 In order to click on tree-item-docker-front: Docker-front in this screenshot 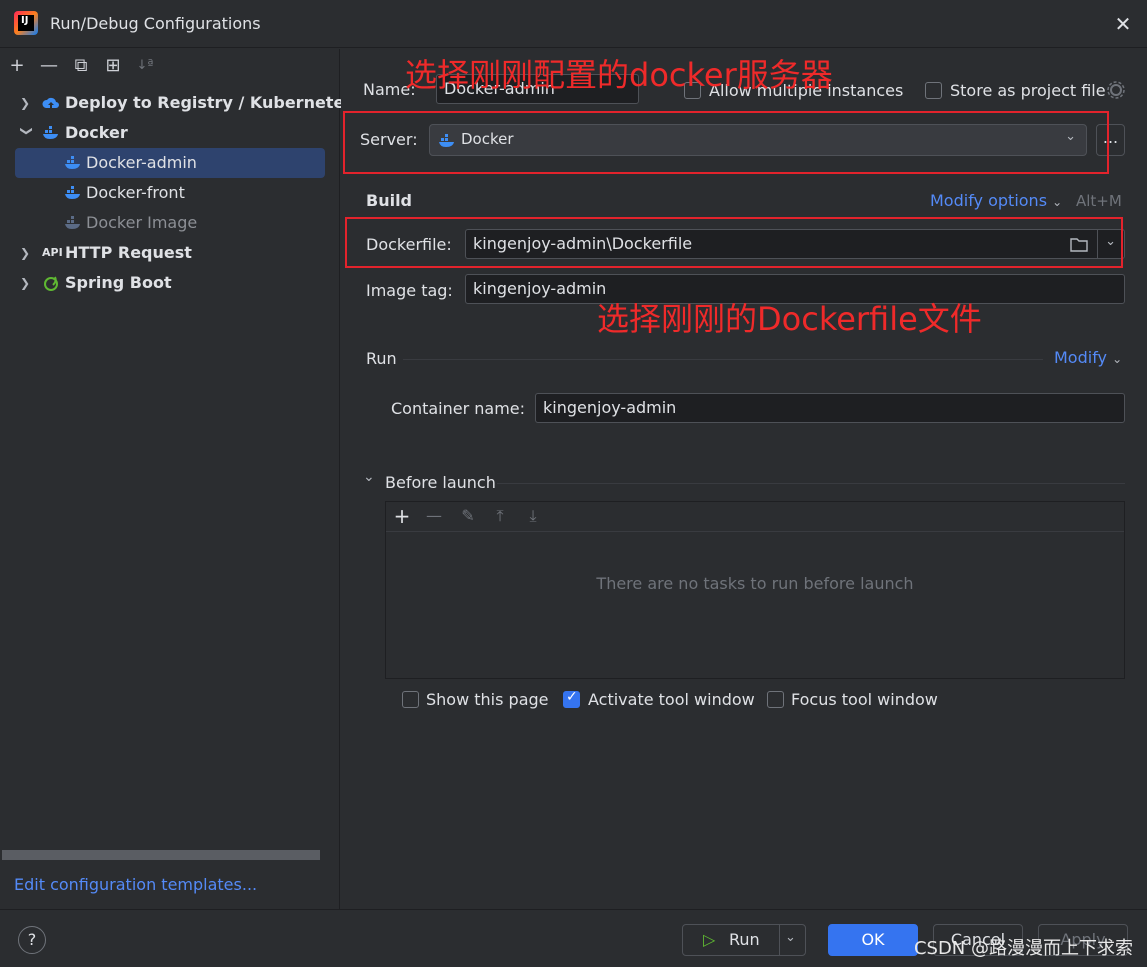, I will do `click(170, 193)`.